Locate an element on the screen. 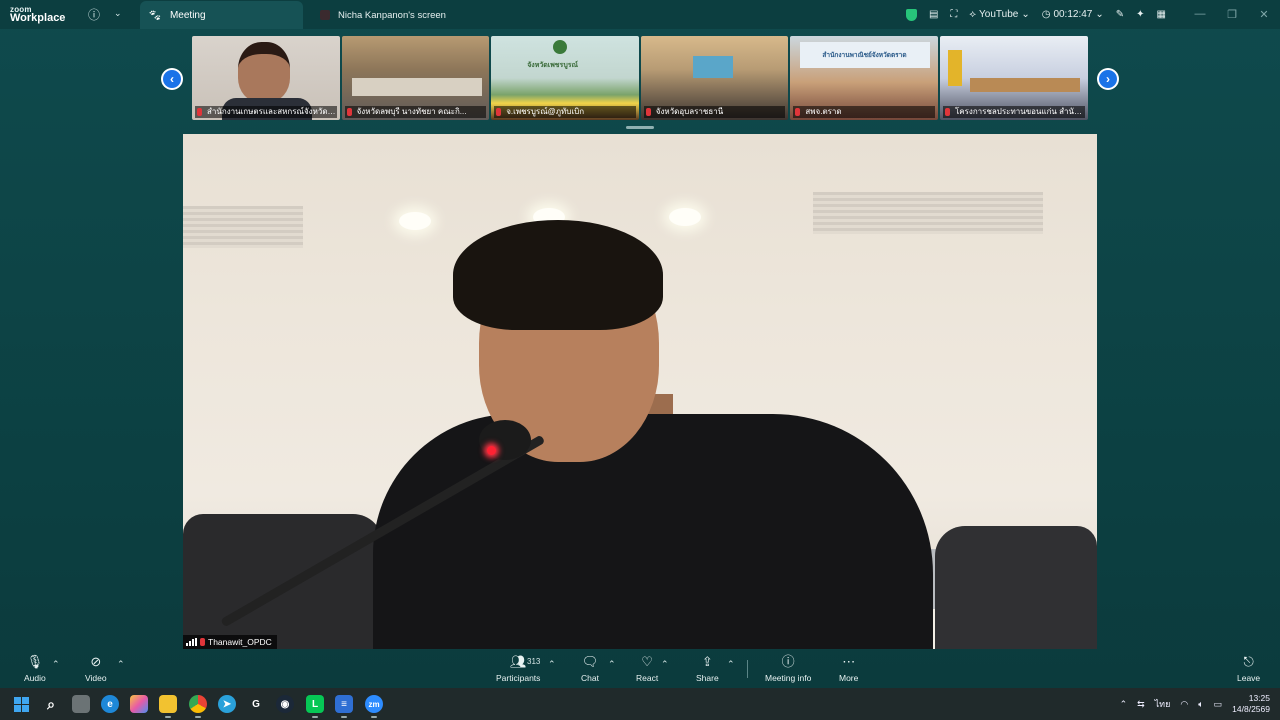  tab-shared-screen: Nicha Kanpanon's screen is located at coordinates (397, 15).